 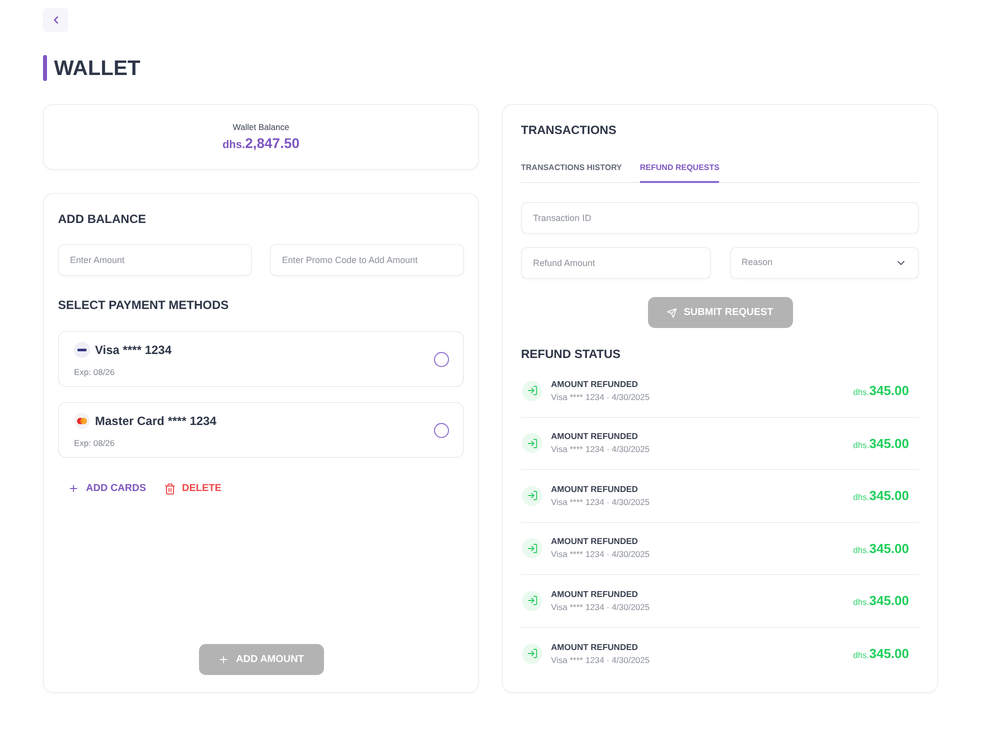 What do you see at coordinates (680, 173) in the screenshot?
I see `tab: REFUND REQUESTS` at bounding box center [680, 173].